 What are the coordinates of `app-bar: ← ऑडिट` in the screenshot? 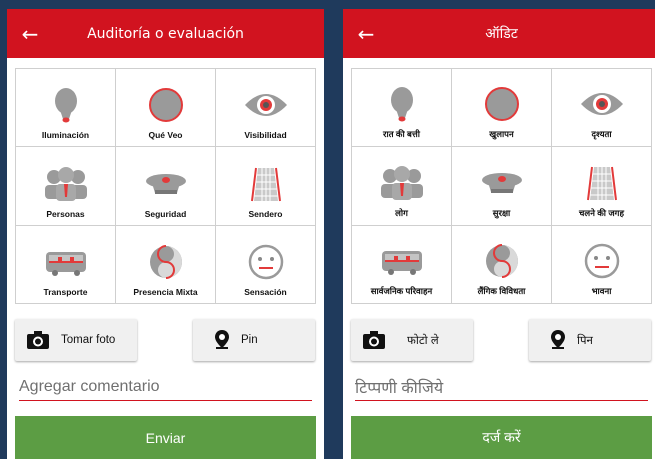 It's located at (499, 33).